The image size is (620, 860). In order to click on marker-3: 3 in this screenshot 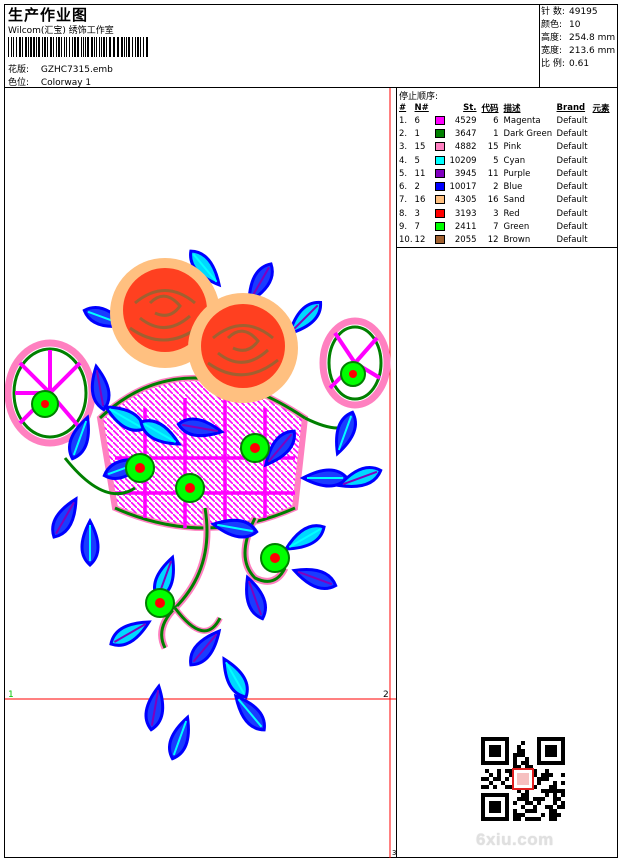, I will do `click(394, 853)`.